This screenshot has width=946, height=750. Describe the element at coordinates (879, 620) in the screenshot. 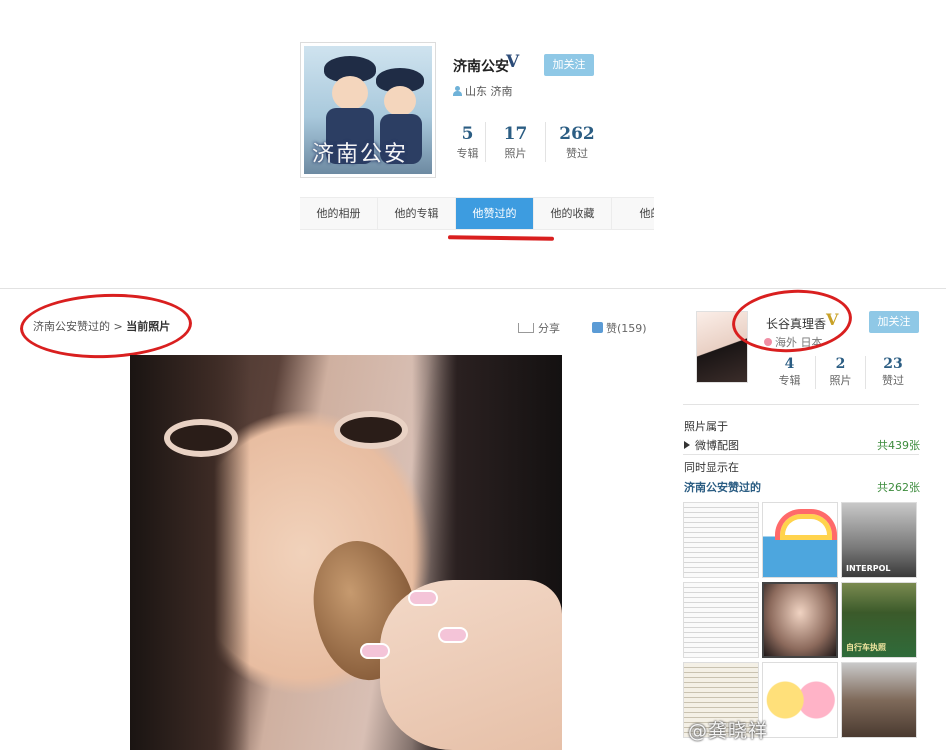

I see `thumbnail: 自行车执照` at that location.